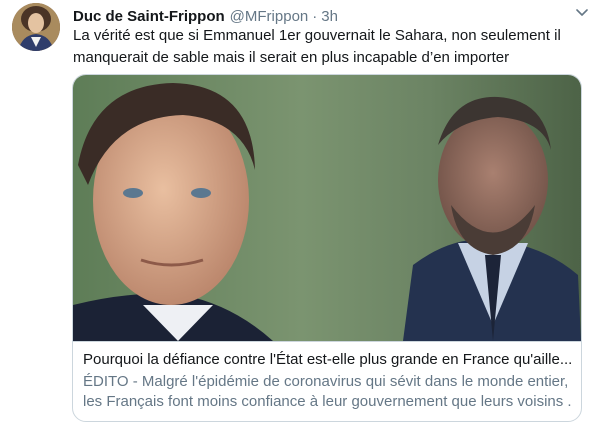  What do you see at coordinates (149, 16) in the screenshot?
I see `display-name: Duc de Saint-Frippon` at bounding box center [149, 16].